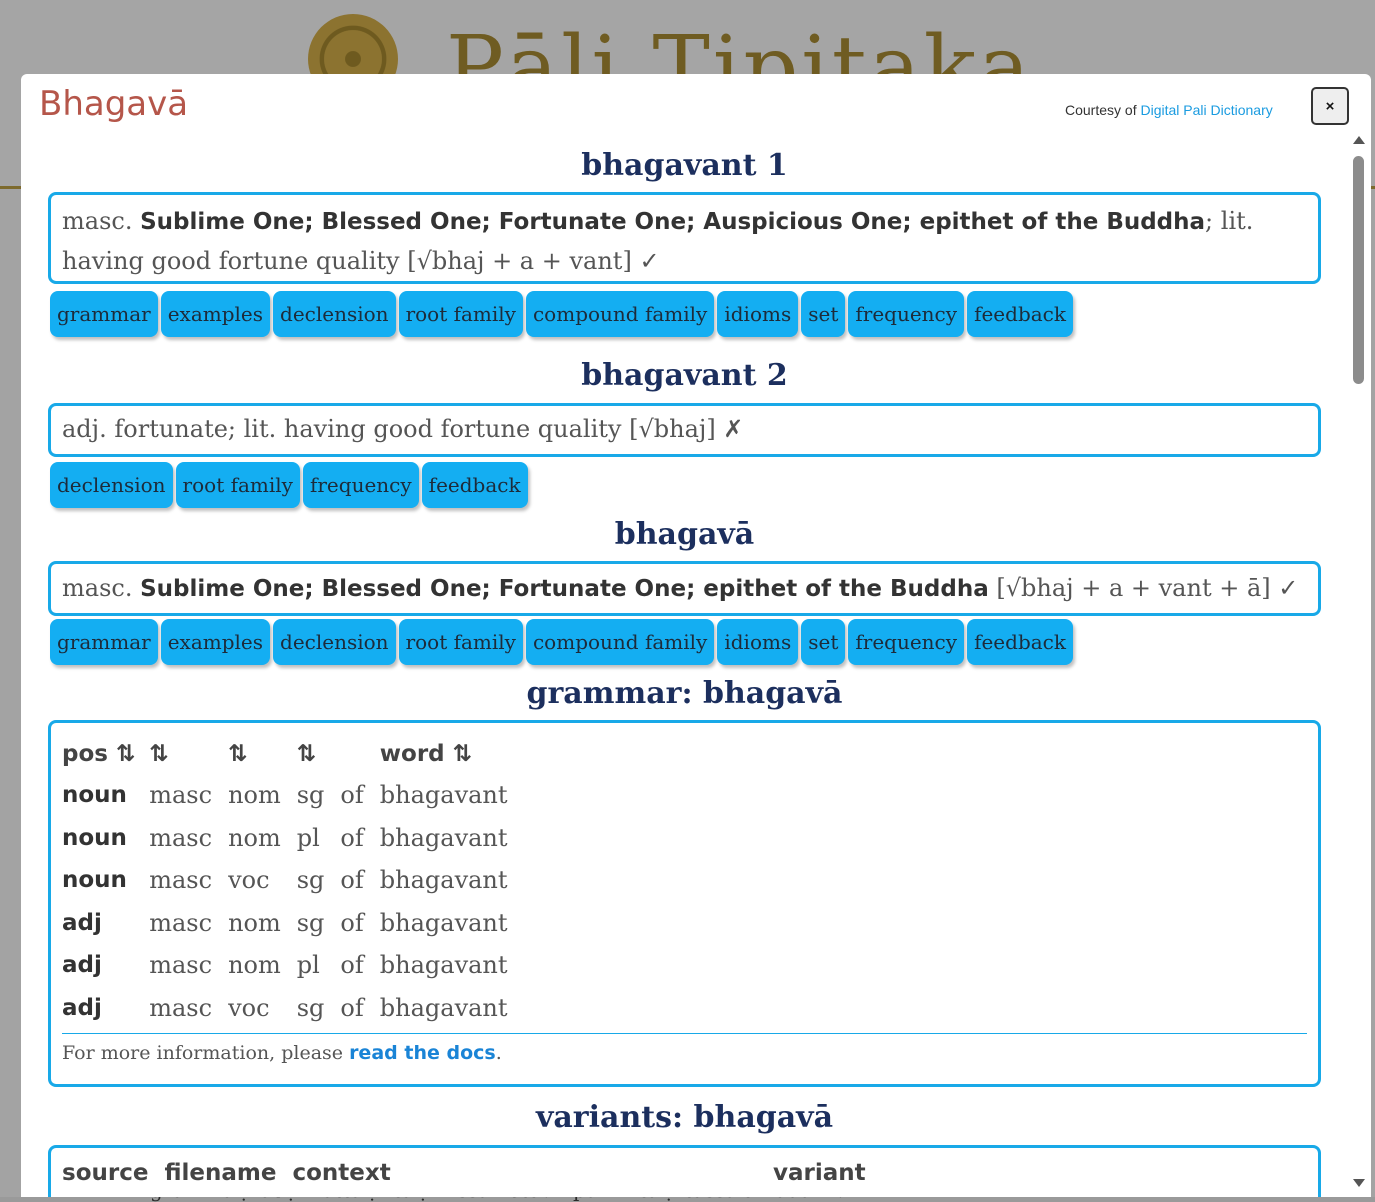 The height and width of the screenshot is (1202, 1375). Describe the element at coordinates (1359, 140) in the screenshot. I see `scroll-up-arrow-icon` at that location.